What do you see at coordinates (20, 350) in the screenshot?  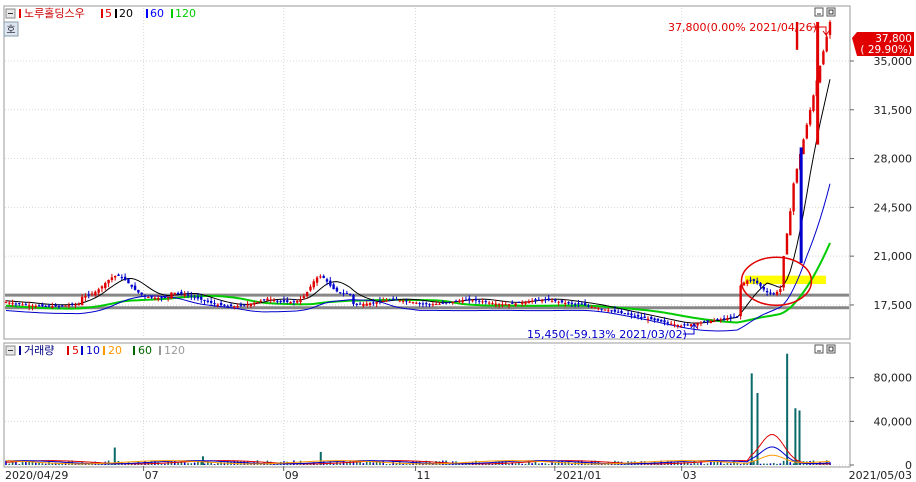 I see `legend-marker` at bounding box center [20, 350].